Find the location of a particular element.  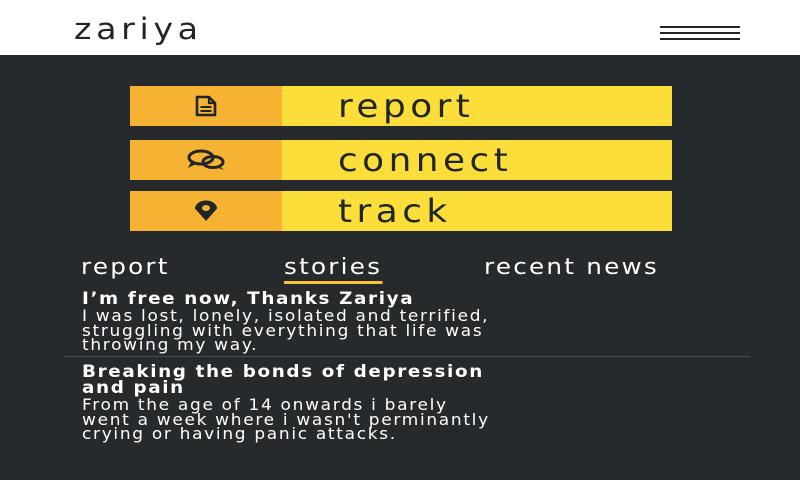

tab-report: report is located at coordinates (125, 268).